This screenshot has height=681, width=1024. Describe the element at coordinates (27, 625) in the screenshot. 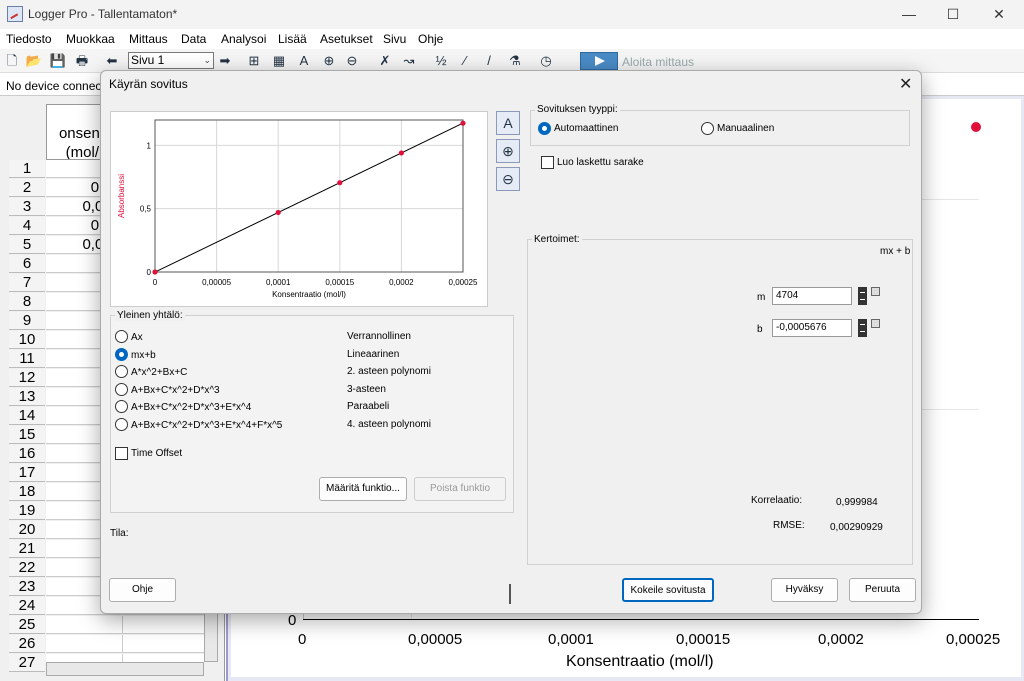

I see `table-row-number: 25` at that location.